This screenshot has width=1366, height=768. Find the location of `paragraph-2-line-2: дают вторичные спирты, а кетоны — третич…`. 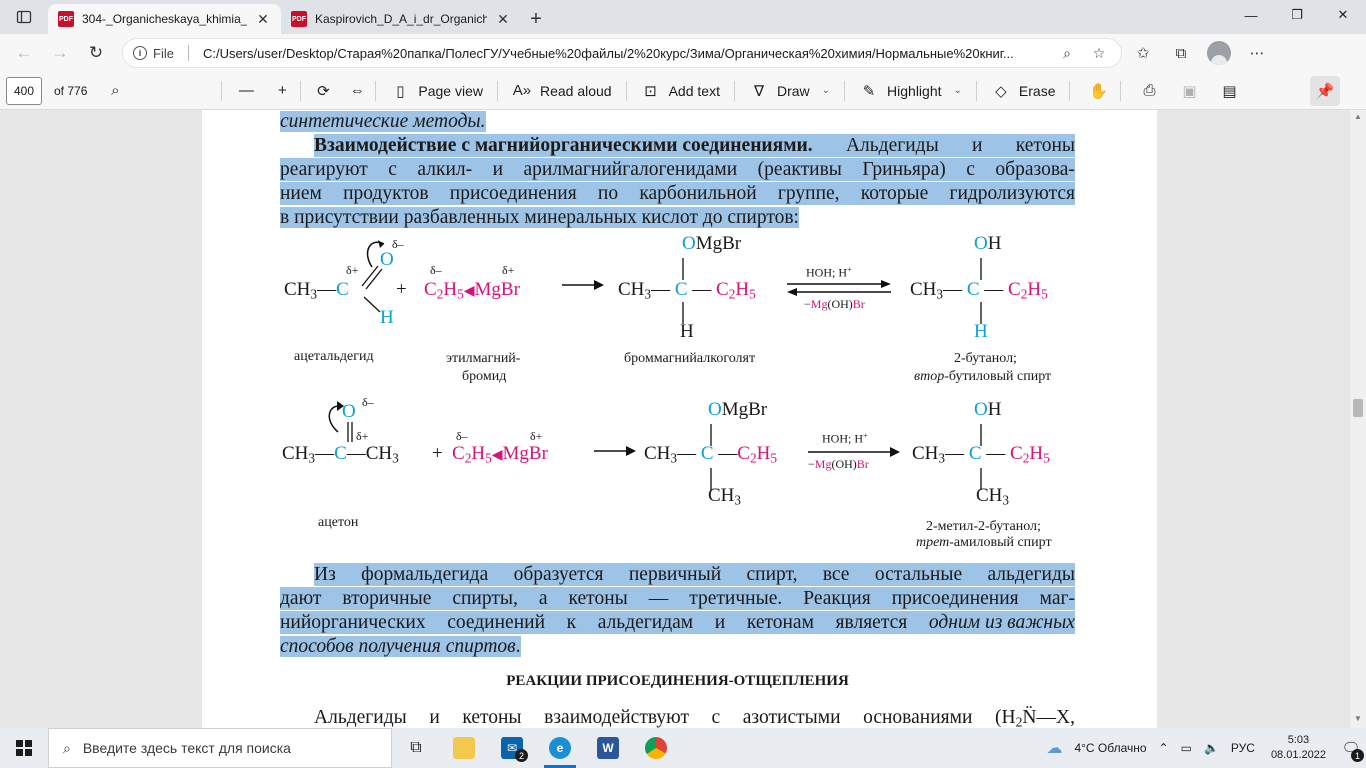

paragraph-2-line-2: дают вторичные спирты, а кетоны — третич… is located at coordinates (677, 598).